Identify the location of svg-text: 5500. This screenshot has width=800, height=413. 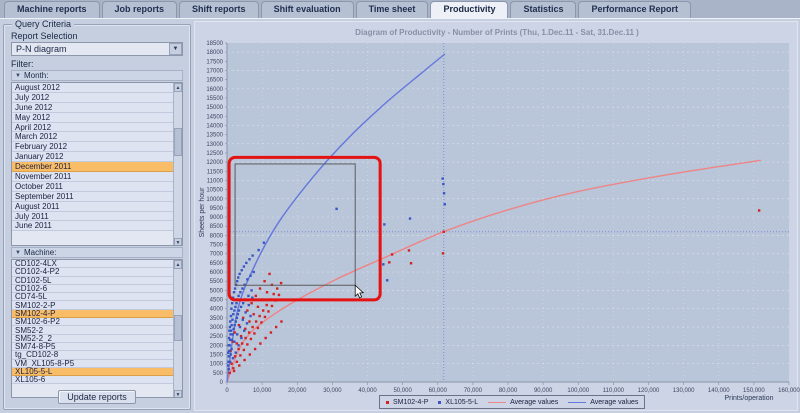
(217, 282).